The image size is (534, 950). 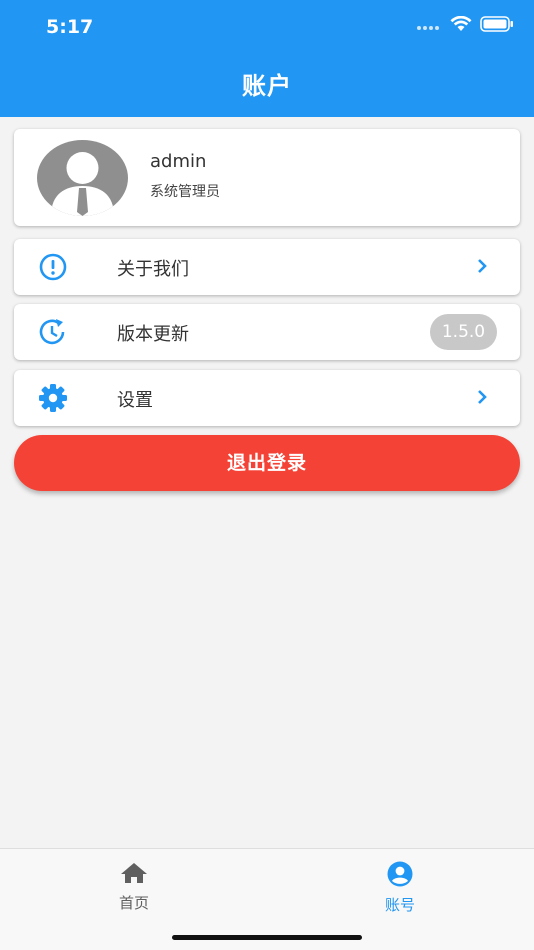 I want to click on account-circle-icon, so click(x=400, y=876).